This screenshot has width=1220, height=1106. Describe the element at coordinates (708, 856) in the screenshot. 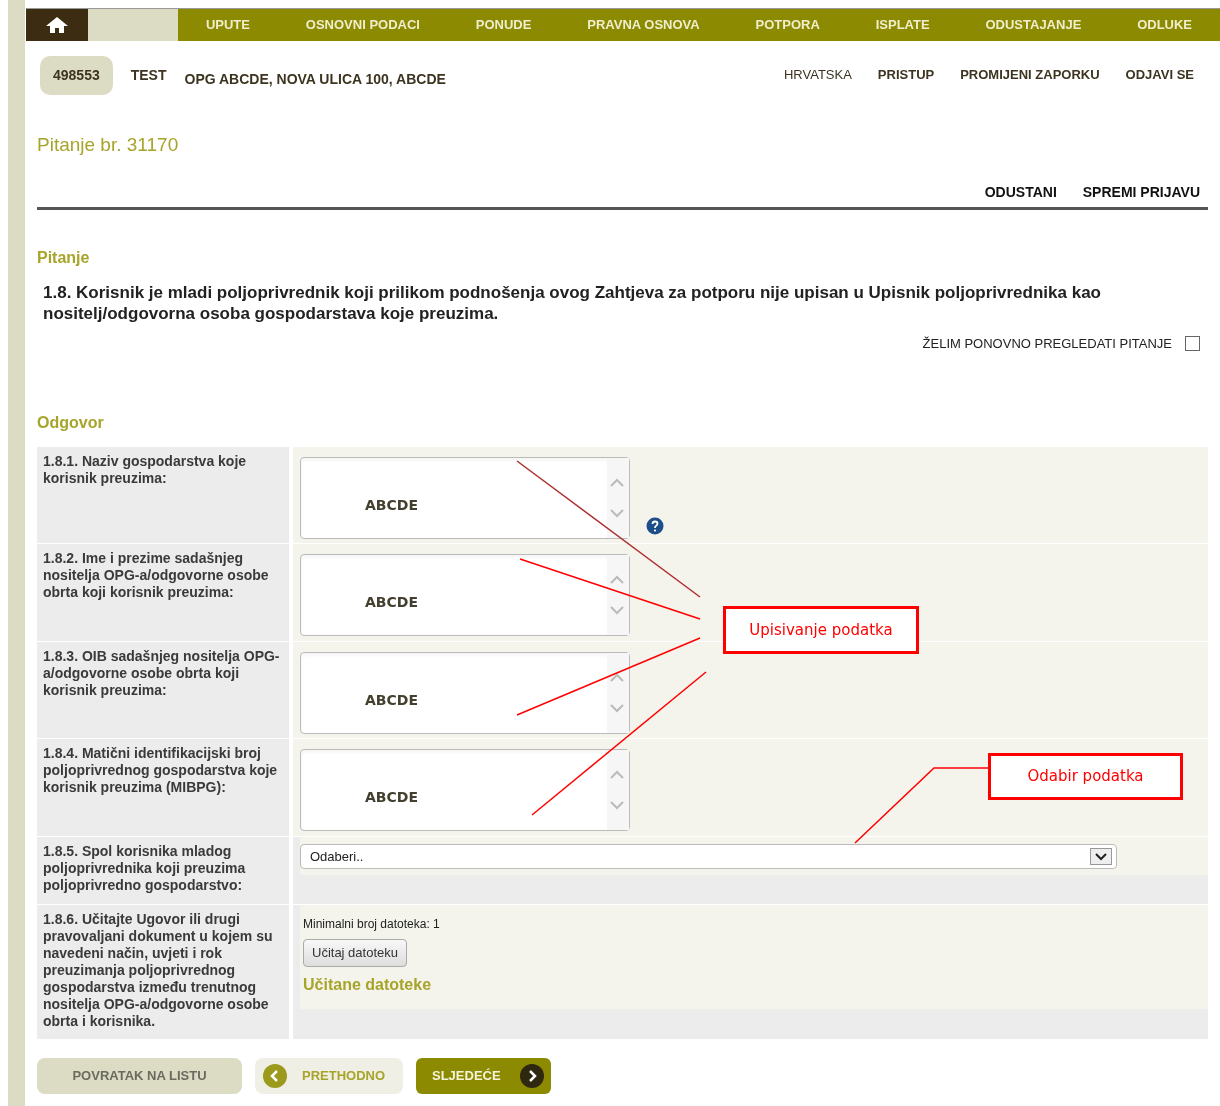

I see `select-dropdown: Odaberi..` at that location.